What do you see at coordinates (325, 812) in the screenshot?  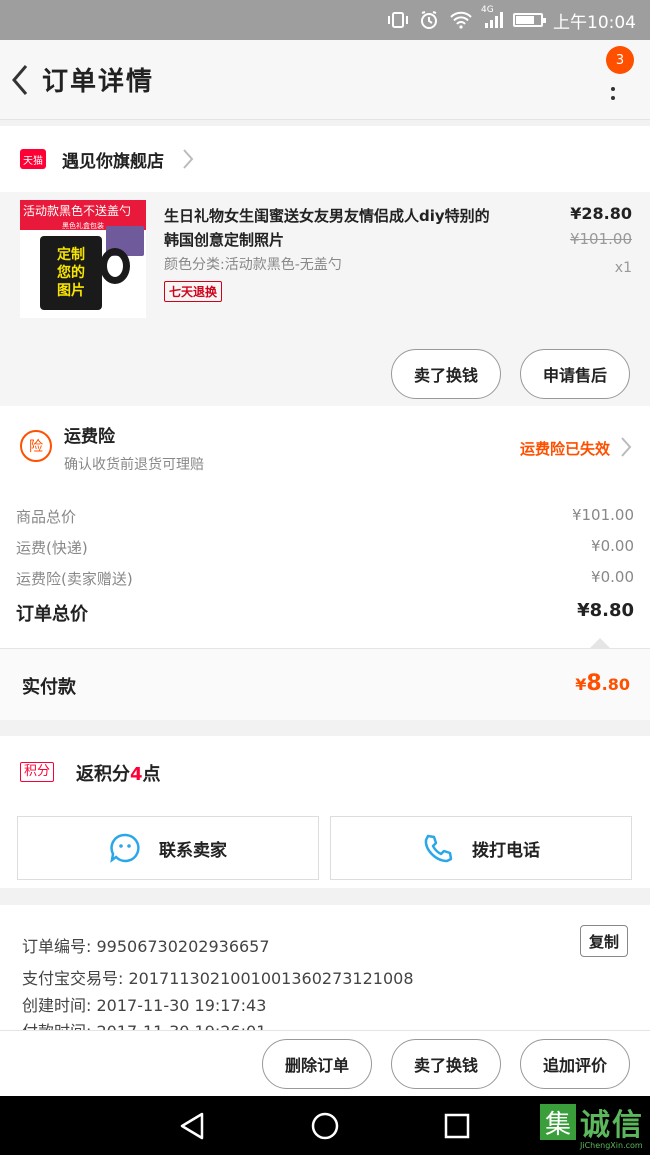 I see `points-section: 积分 返积分4点 联系卖家 拨打电话` at bounding box center [325, 812].